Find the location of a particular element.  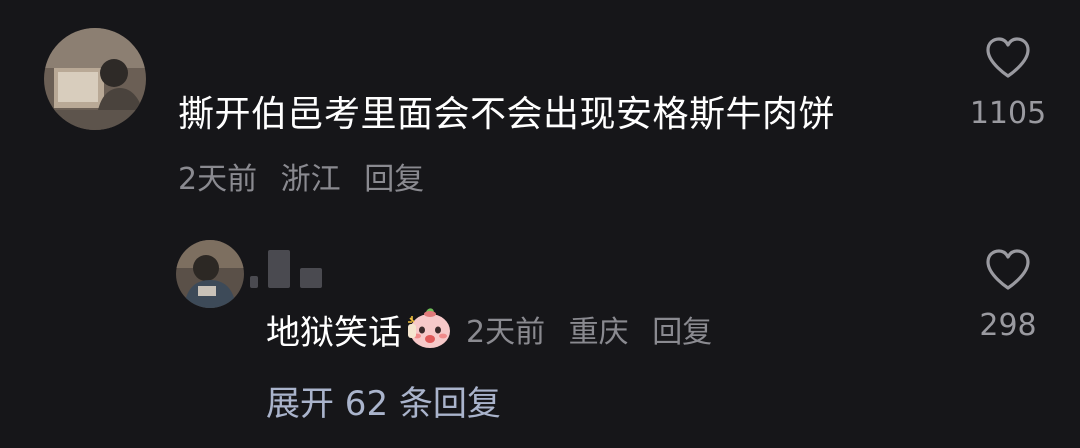

reply-location: 重庆 is located at coordinates (598, 332).